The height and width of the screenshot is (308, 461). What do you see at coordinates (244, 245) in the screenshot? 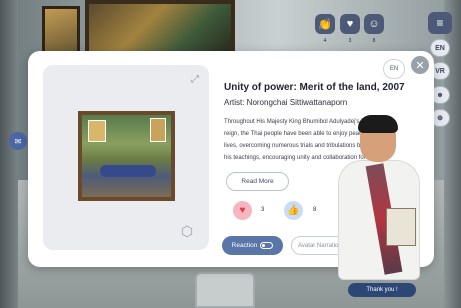
I see `reaction-label: Reaction` at bounding box center [244, 245].